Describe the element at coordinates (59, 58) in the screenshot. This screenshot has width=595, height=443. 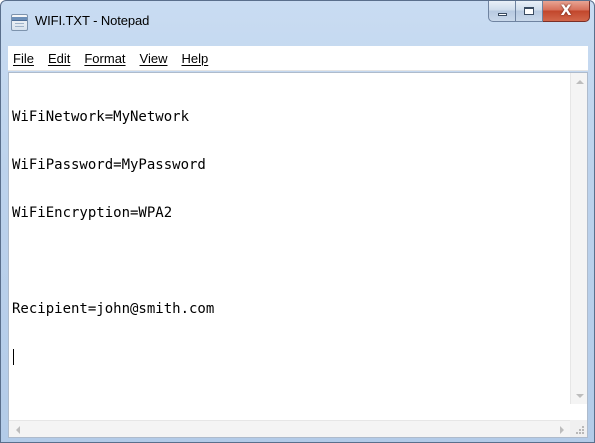
I see `menu-edit: Edit` at that location.